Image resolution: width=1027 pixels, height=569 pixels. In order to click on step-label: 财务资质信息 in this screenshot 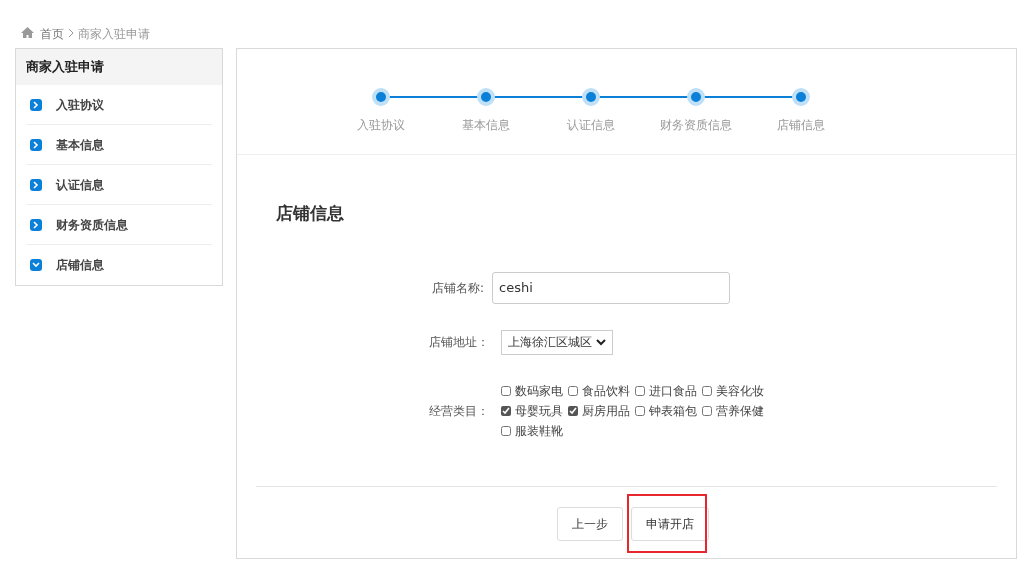, I will do `click(695, 125)`.